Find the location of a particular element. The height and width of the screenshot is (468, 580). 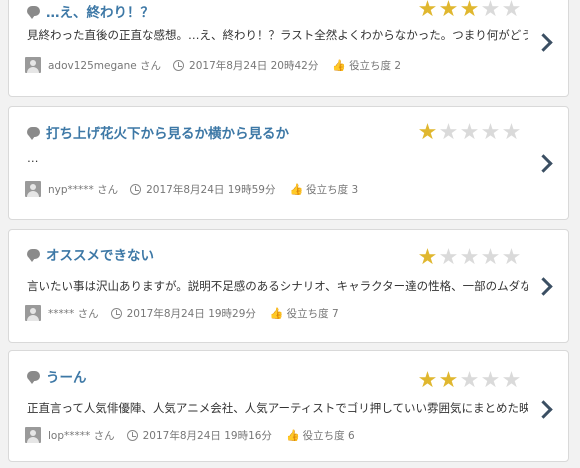

review-date: 2017年8月24日 19時16分 is located at coordinates (207, 435).